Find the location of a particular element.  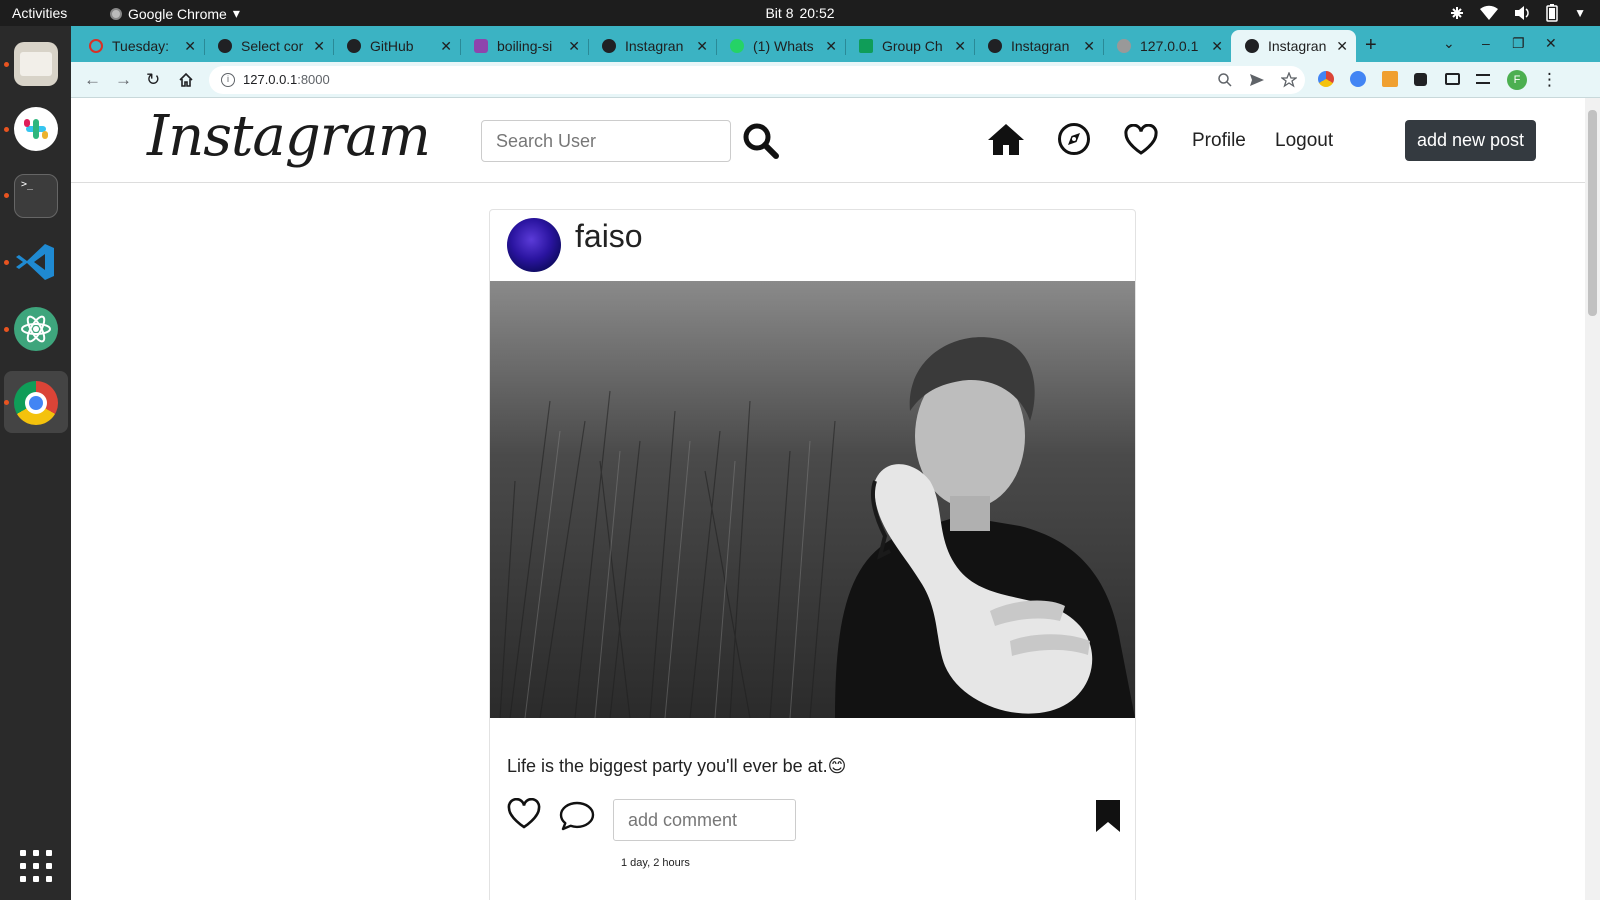

tab-title: Instagran is located at coordinates (1297, 46).